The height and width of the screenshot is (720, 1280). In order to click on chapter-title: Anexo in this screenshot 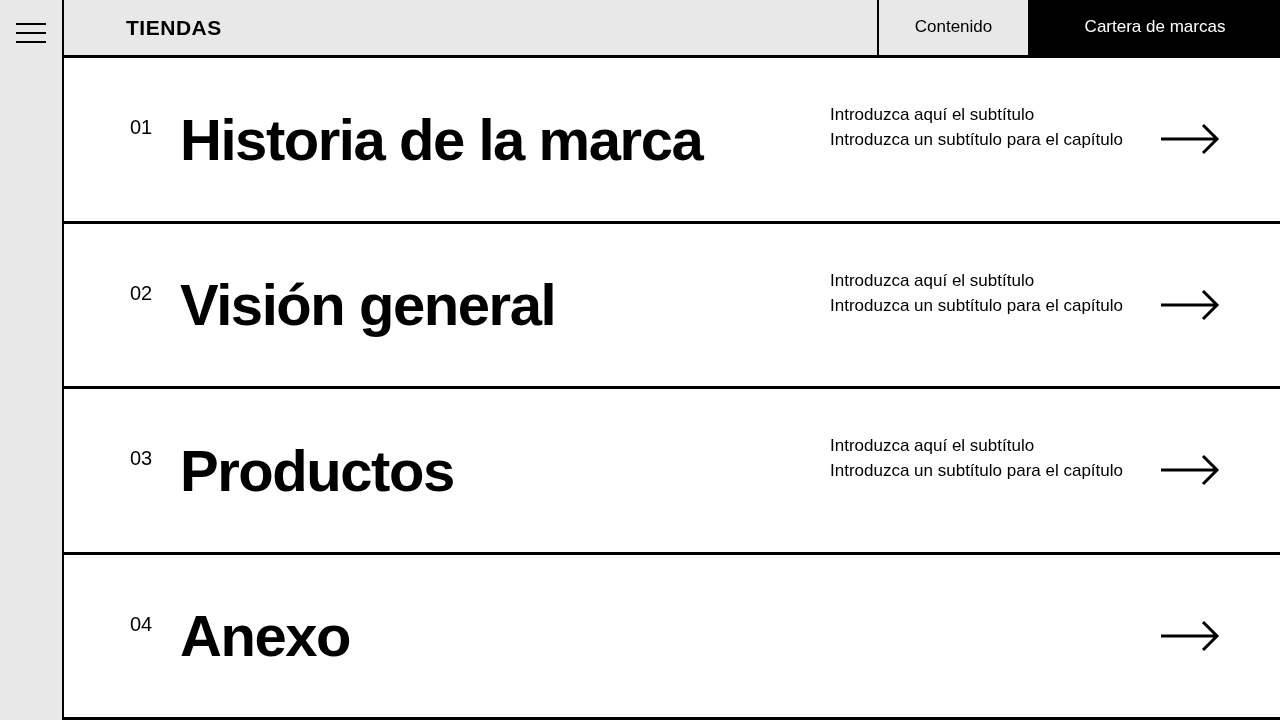, I will do `click(265, 636)`.